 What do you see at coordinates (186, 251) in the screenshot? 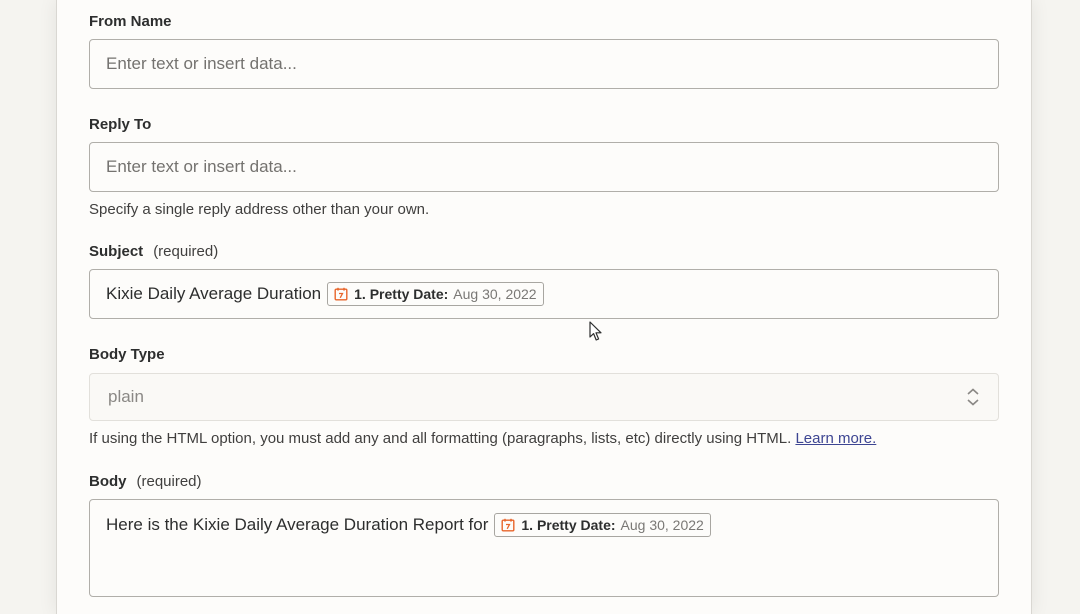
I see `subject-required: (required)` at bounding box center [186, 251].